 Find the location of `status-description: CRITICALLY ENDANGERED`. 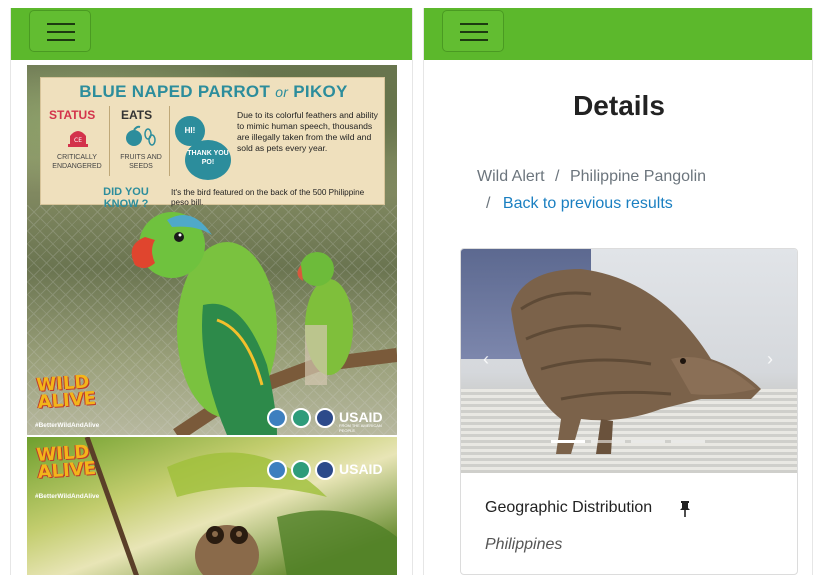

status-description: CRITICALLY ENDANGERED is located at coordinates (77, 162).